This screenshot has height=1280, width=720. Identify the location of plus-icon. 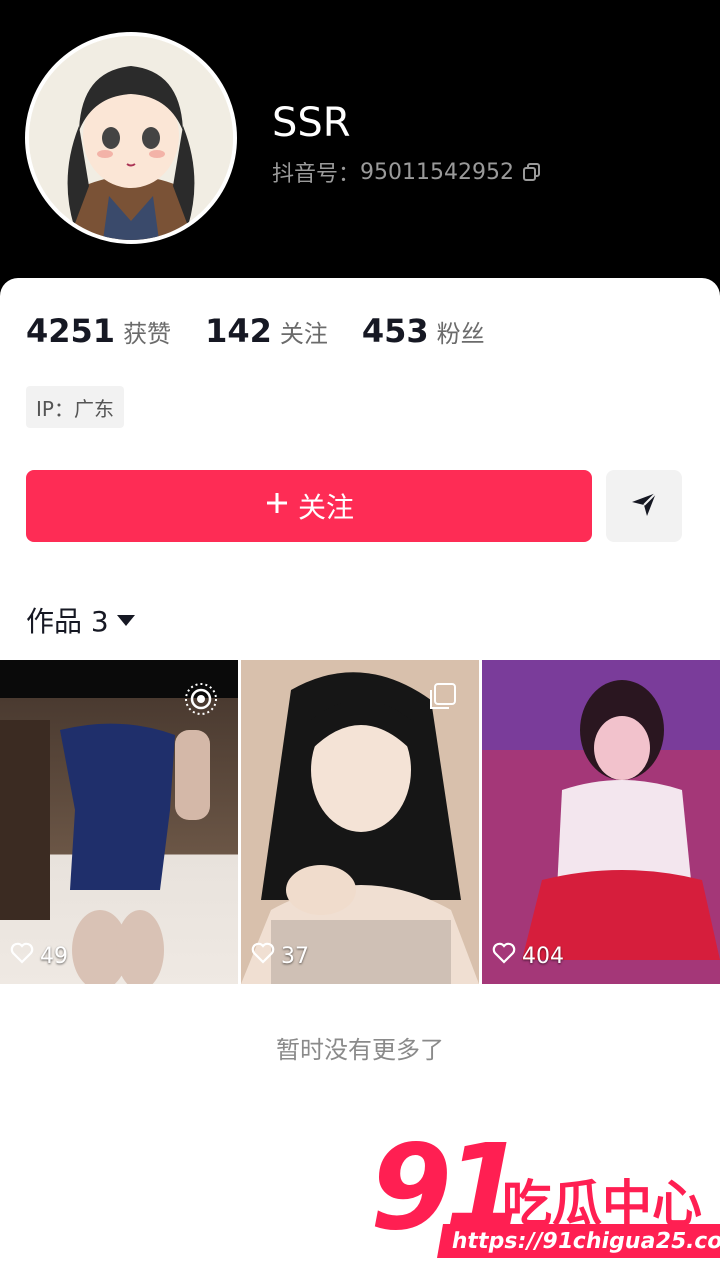
(277, 506).